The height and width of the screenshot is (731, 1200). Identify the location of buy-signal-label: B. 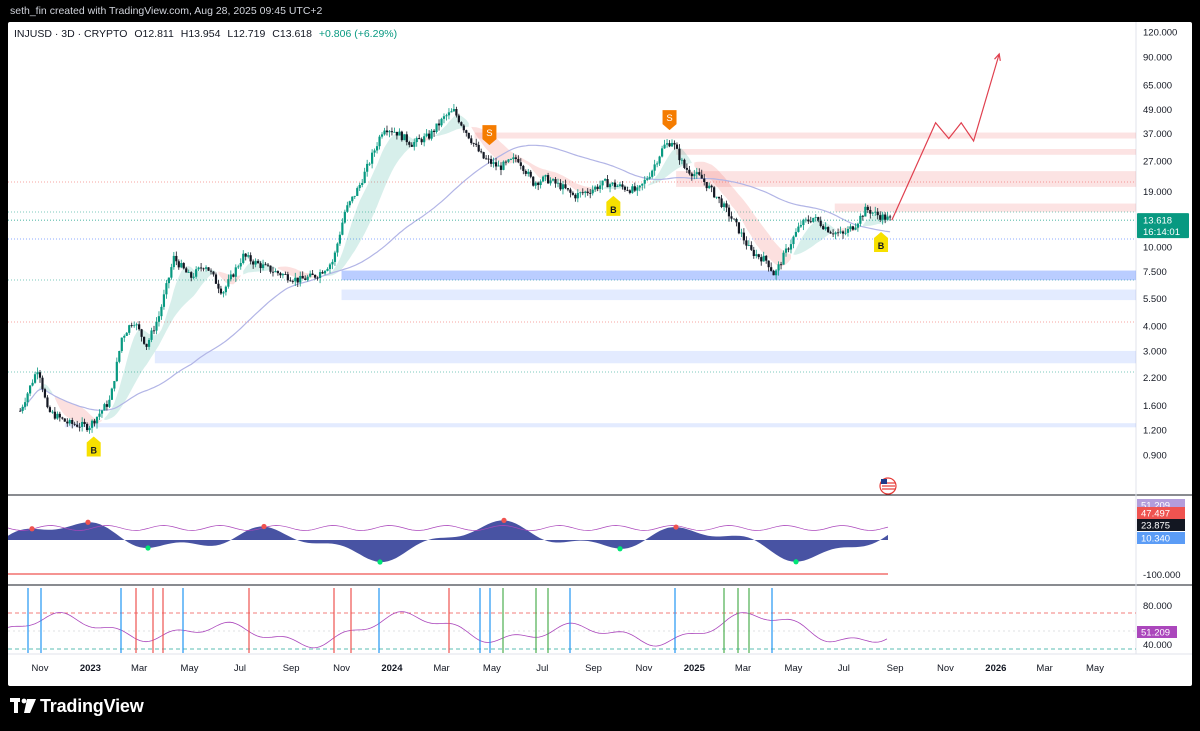
(881, 246).